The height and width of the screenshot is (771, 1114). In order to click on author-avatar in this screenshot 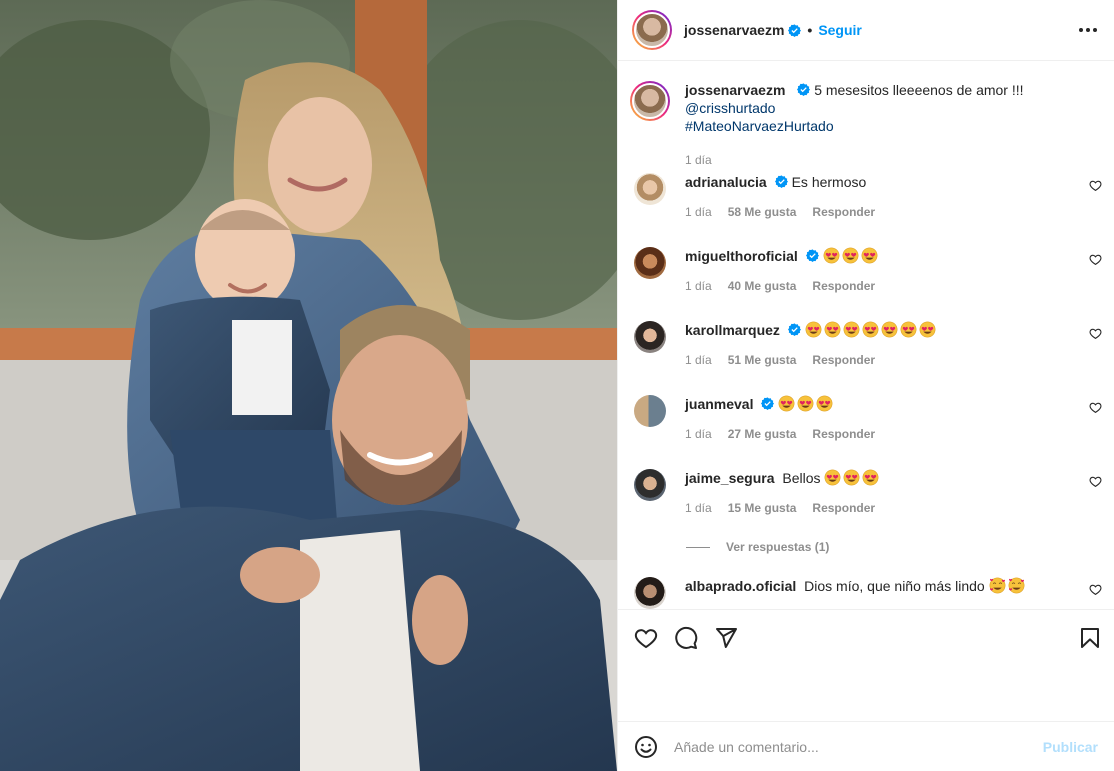, I will do `click(652, 30)`.